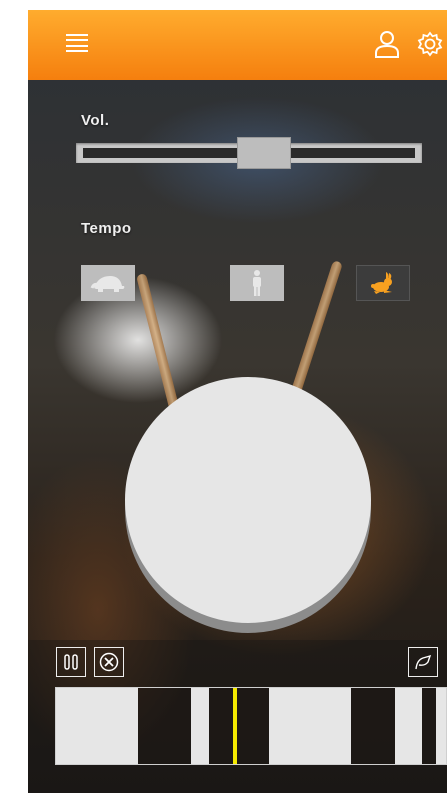 The image size is (447, 793). I want to click on tempo-fast-button, so click(383, 283).